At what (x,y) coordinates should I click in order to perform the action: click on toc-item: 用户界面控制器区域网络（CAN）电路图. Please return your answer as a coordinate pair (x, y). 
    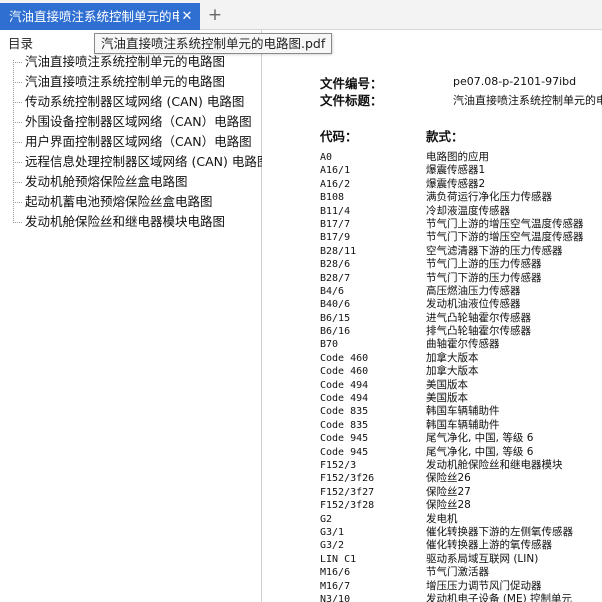
    Looking at the image, I should click on (131, 142).